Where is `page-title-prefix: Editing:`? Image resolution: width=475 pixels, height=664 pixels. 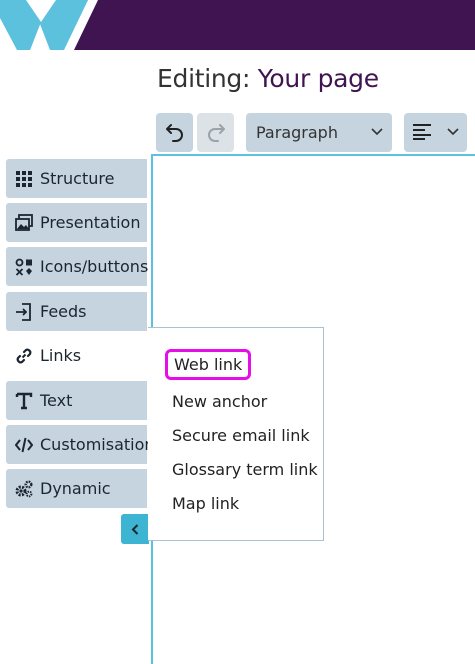
page-title-prefix: Editing: is located at coordinates (204, 78).